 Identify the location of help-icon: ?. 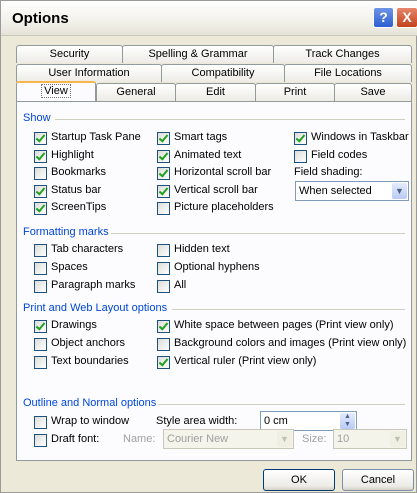
(383, 17).